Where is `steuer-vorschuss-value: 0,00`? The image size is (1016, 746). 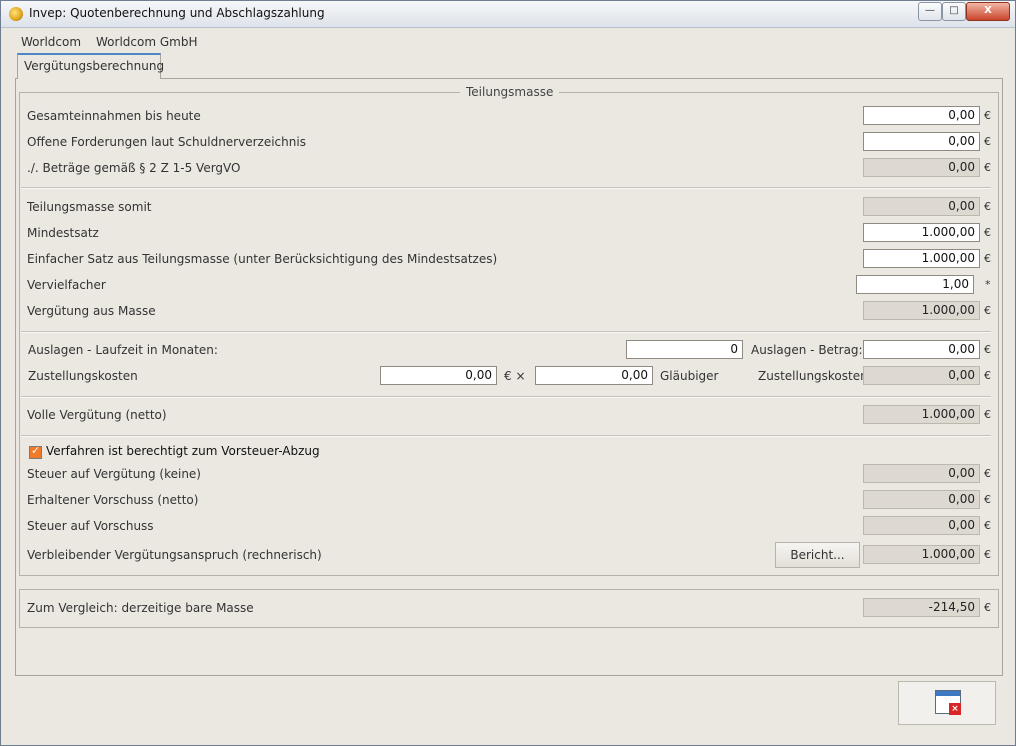 steuer-vorschuss-value: 0,00 is located at coordinates (921, 525).